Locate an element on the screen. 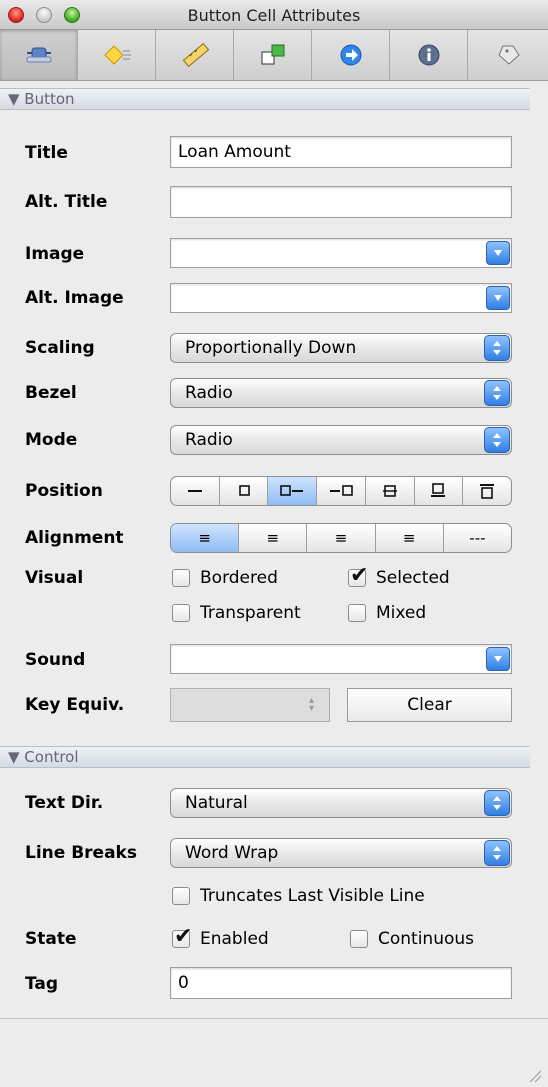 The width and height of the screenshot is (548, 1087). selected-checkbox: ✔ Selected is located at coordinates (399, 576).